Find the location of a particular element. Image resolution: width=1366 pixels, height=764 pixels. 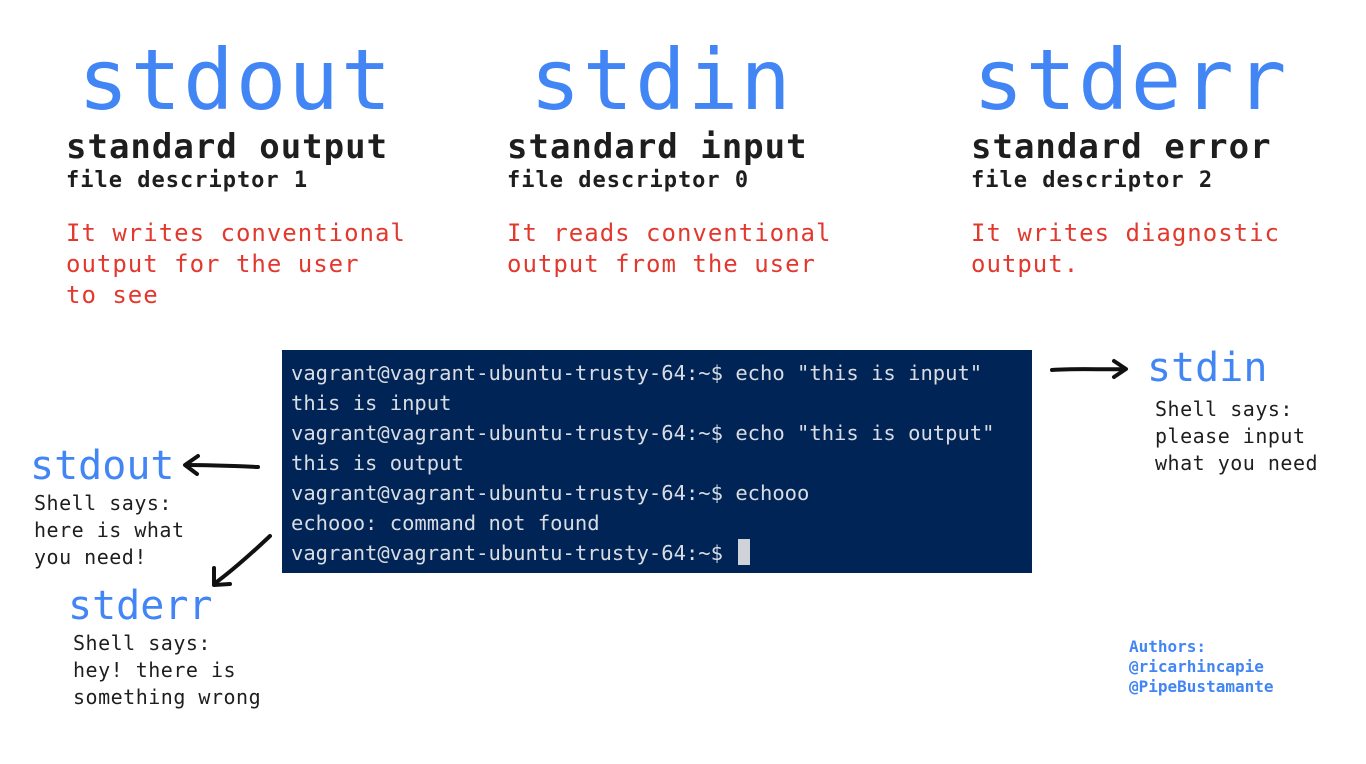

stdout-callout-label: stdout is located at coordinates (102, 466).